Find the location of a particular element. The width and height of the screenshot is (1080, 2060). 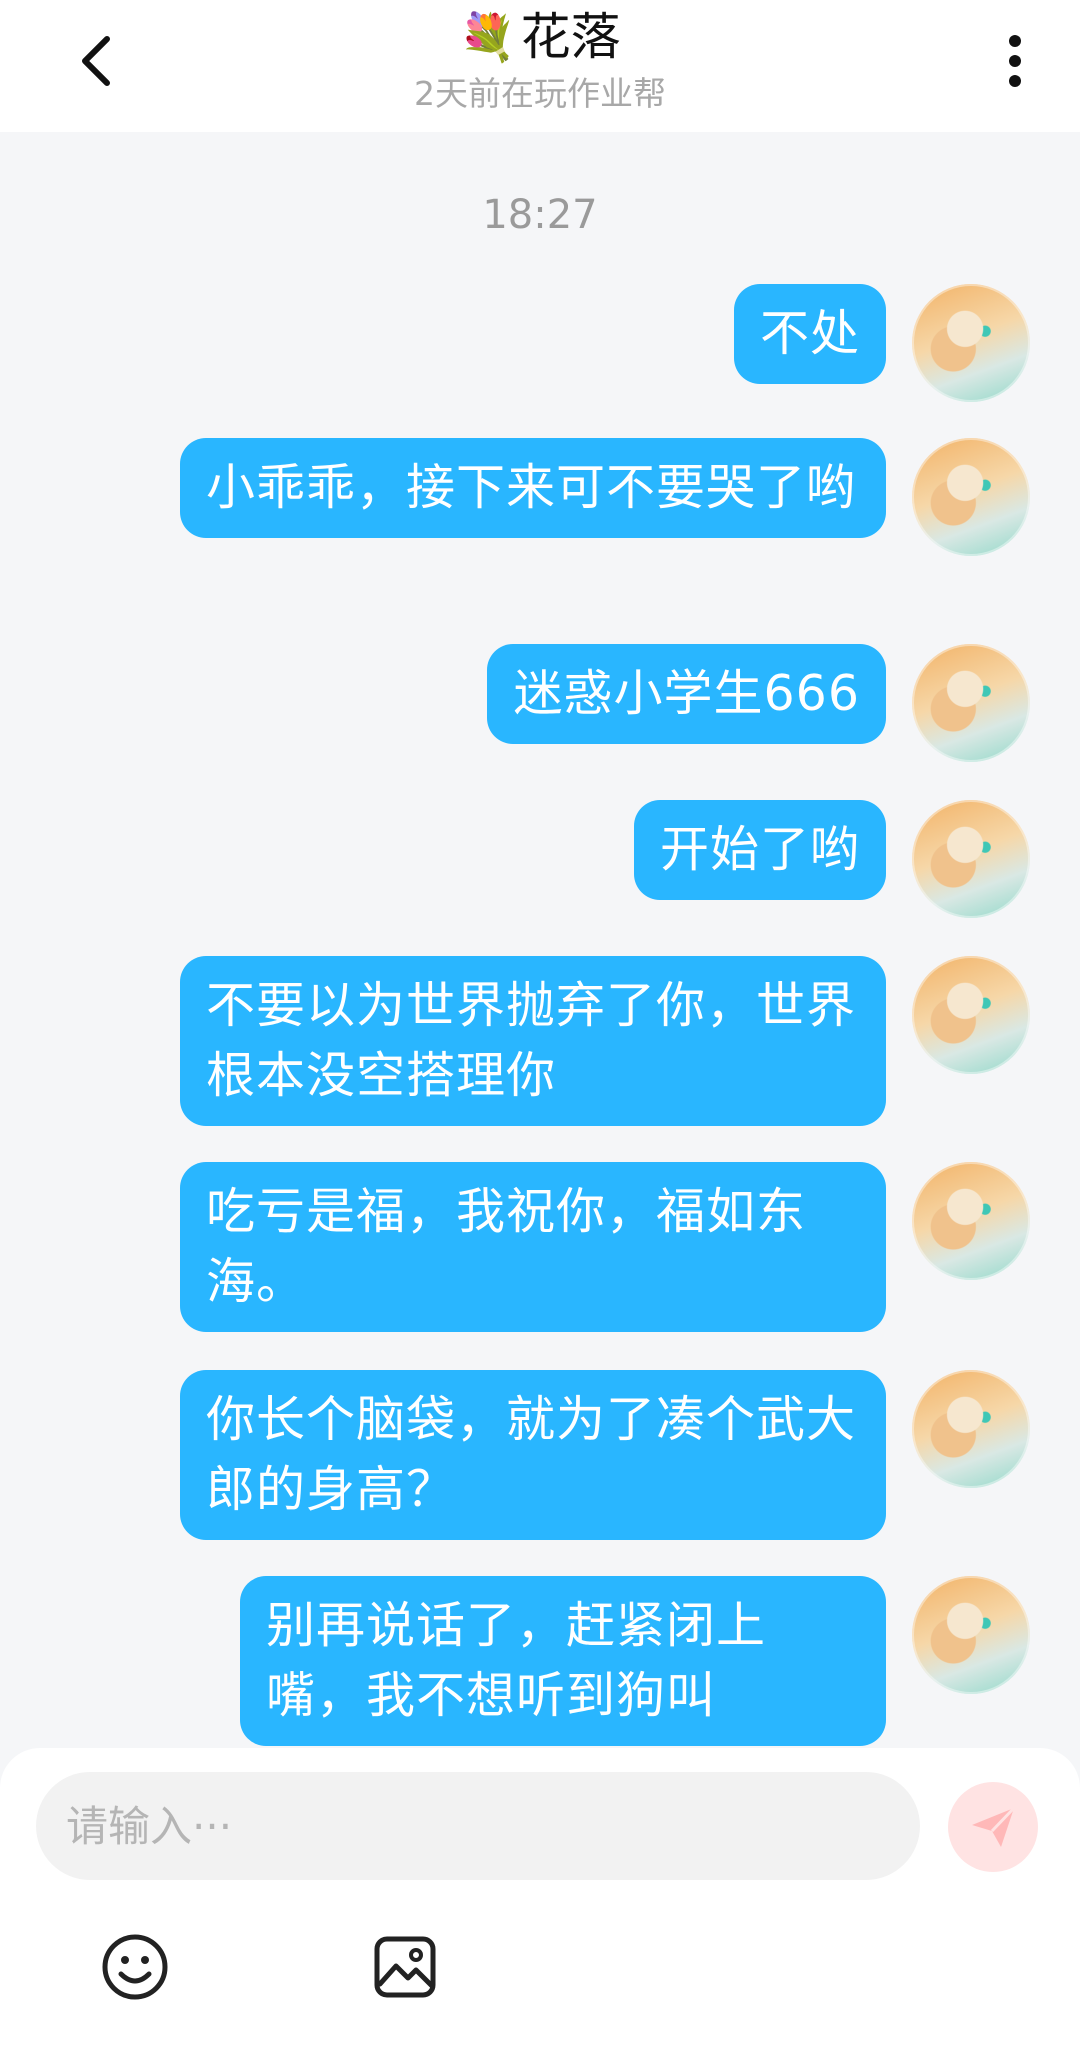

message-row: 开始了哟 is located at coordinates (831, 859).